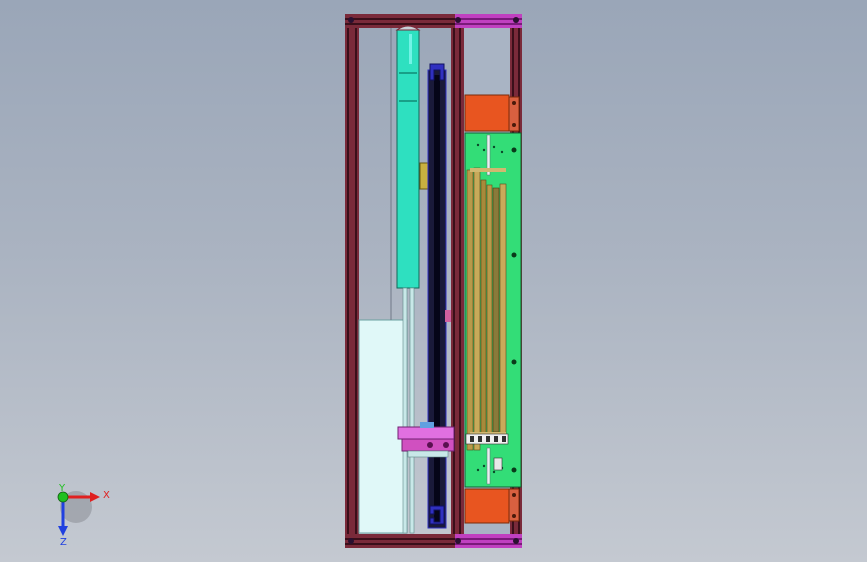 The image size is (867, 562). I want to click on side-tab, so click(448, 316).